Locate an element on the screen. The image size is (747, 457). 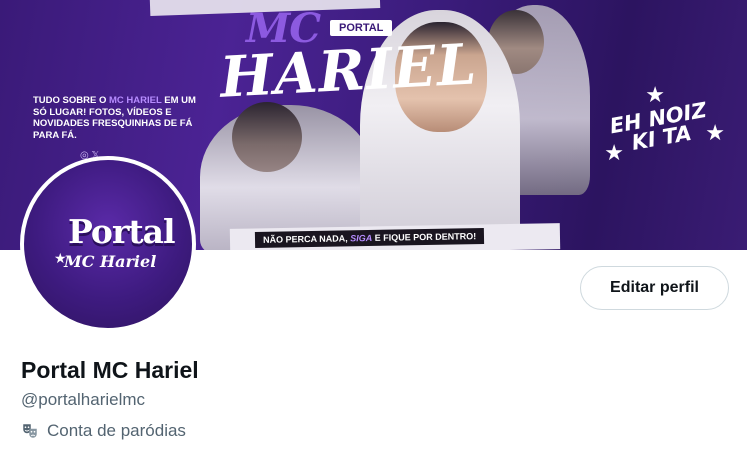
profile-display-name: Portal MC Hariel is located at coordinates (110, 370).